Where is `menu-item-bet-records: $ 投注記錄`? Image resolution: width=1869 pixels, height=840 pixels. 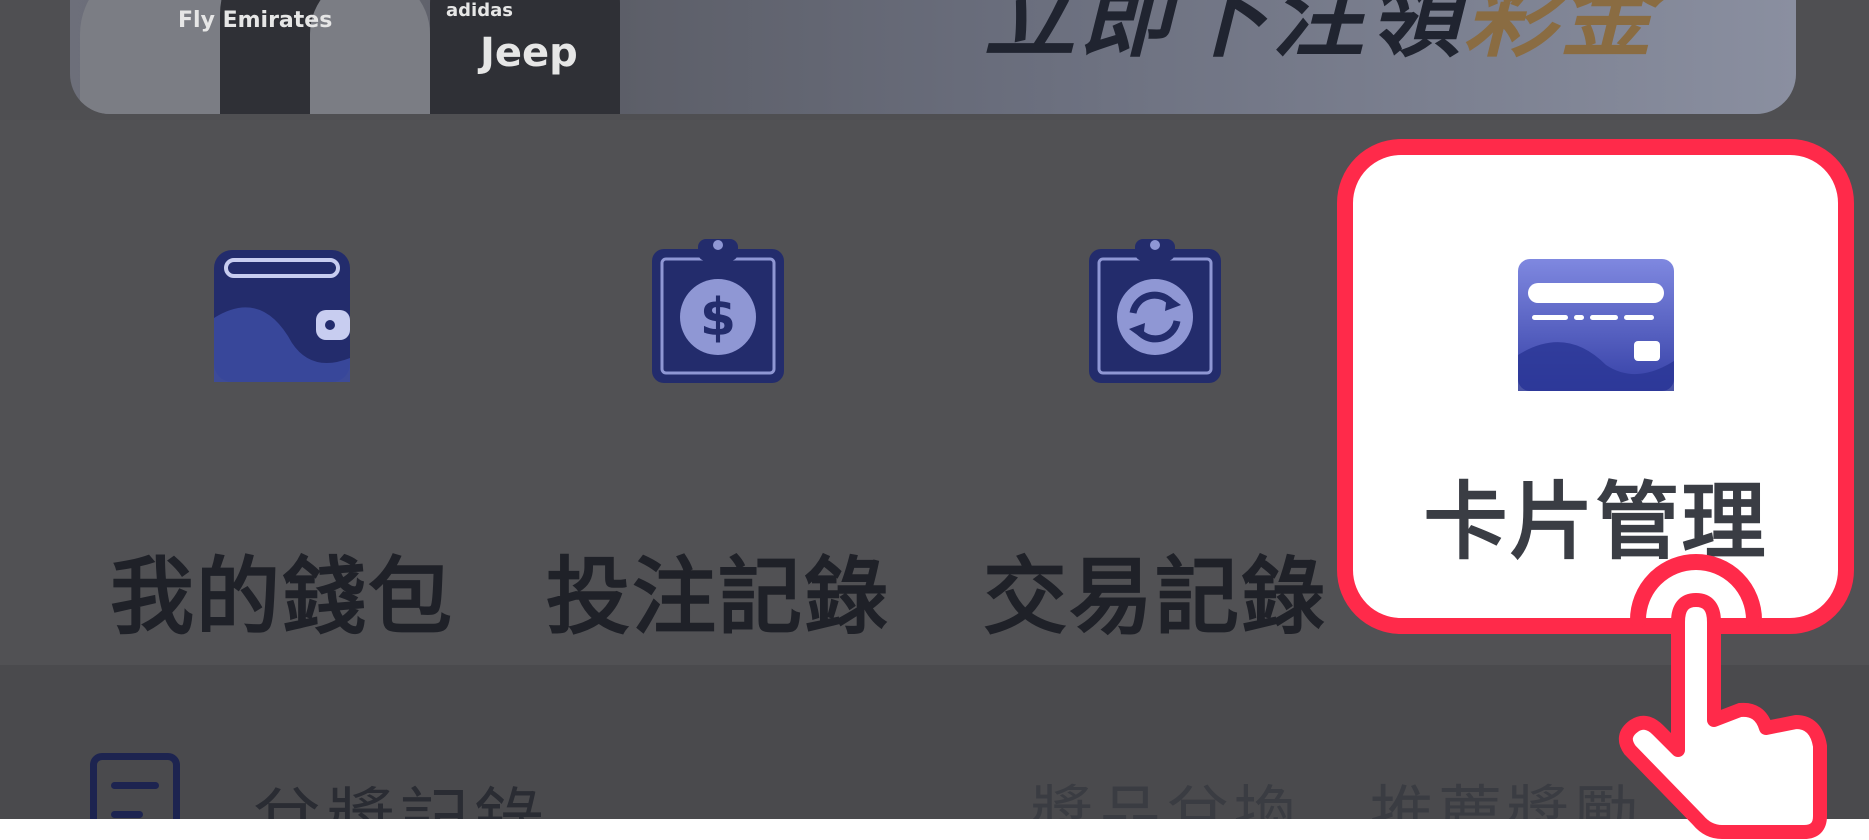
menu-item-bet-records: $ 投注記錄 is located at coordinates (718, 423).